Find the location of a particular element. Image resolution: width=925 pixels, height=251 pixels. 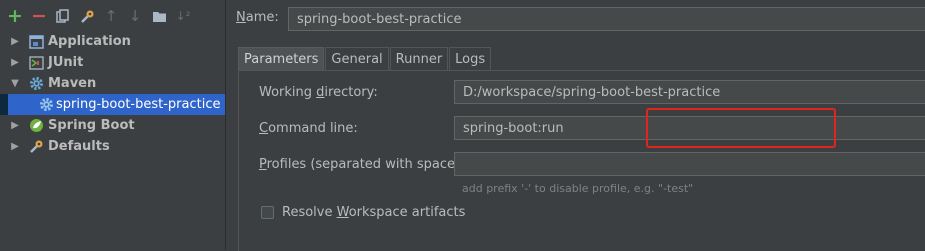

resolve-workspace-label-mnemonic: W is located at coordinates (342, 212).